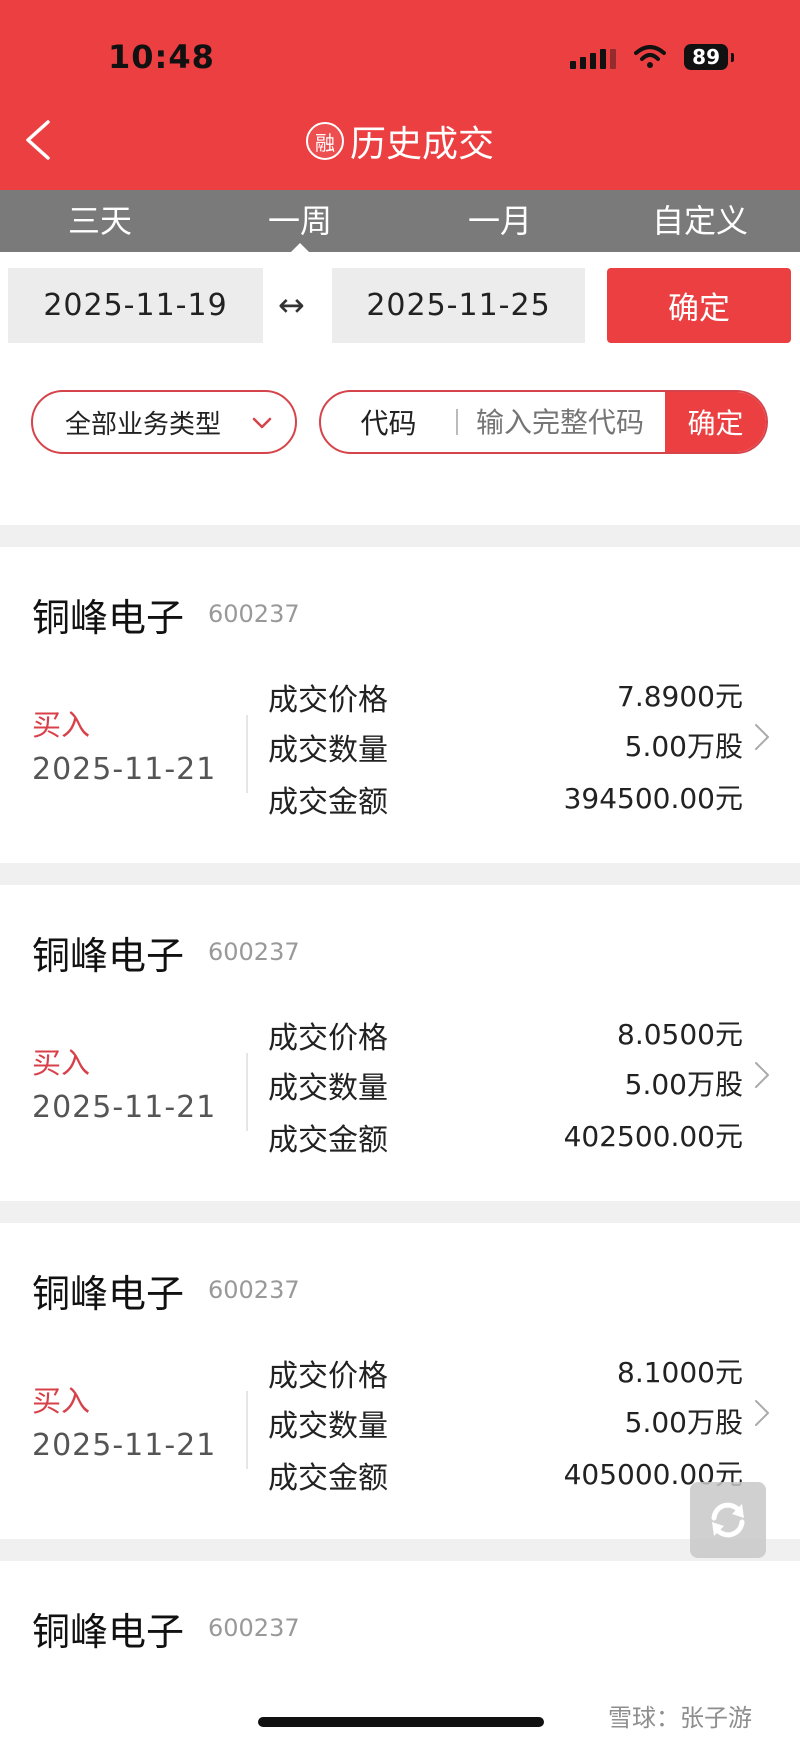 This screenshot has height=1738, width=800. What do you see at coordinates (500, 221) in the screenshot?
I see `tab-one-month: 一月` at bounding box center [500, 221].